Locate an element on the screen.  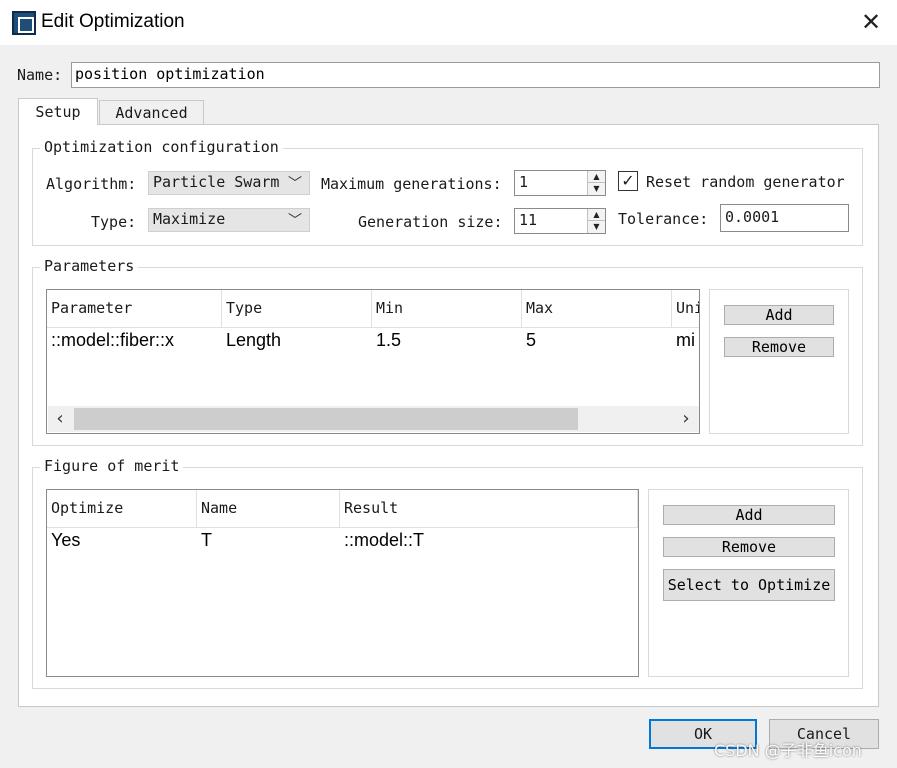
tab-setup: Setup is located at coordinates (58, 111).